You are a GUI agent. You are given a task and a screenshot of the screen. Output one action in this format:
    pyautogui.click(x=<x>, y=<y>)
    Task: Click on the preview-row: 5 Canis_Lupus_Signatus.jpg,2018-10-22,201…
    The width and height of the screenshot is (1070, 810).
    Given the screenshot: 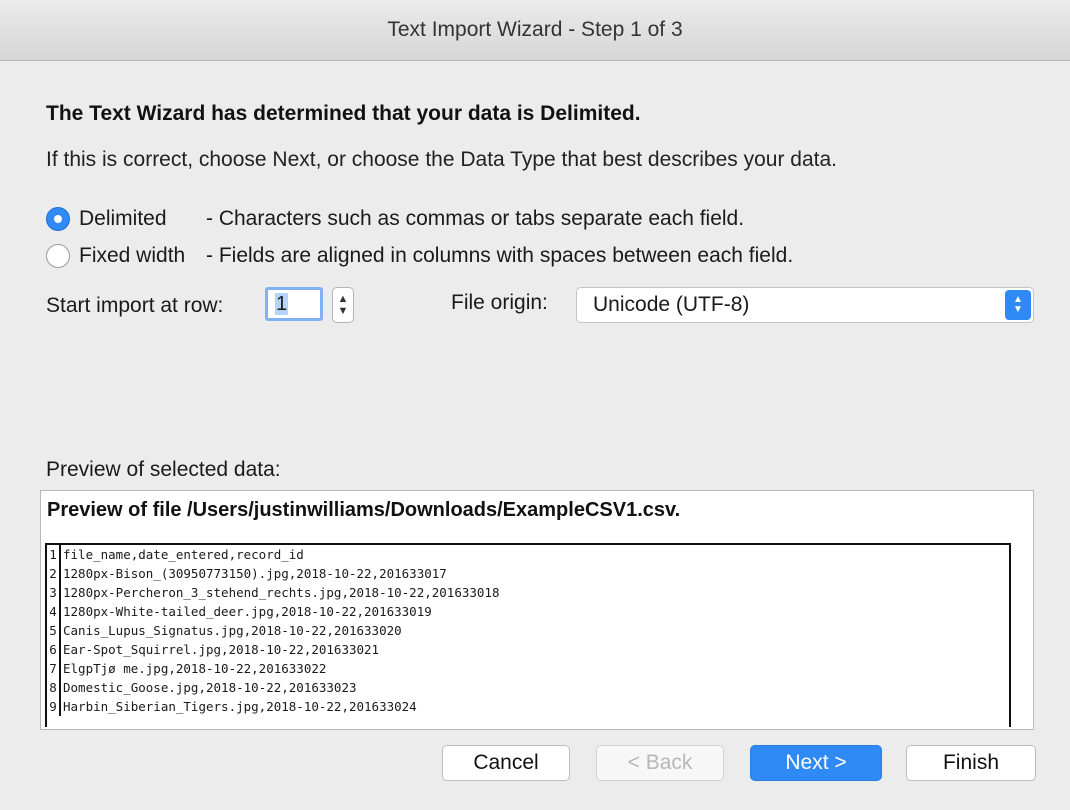 What is the action you would take?
    pyautogui.click(x=528, y=630)
    